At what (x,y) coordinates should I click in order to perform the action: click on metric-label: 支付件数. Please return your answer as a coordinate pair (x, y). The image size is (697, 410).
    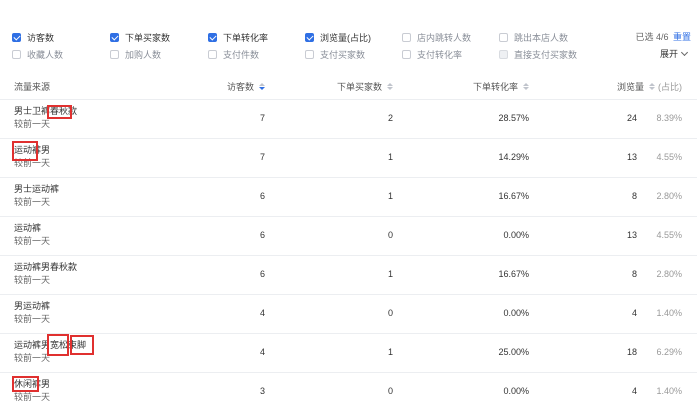
    Looking at the image, I should click on (241, 54).